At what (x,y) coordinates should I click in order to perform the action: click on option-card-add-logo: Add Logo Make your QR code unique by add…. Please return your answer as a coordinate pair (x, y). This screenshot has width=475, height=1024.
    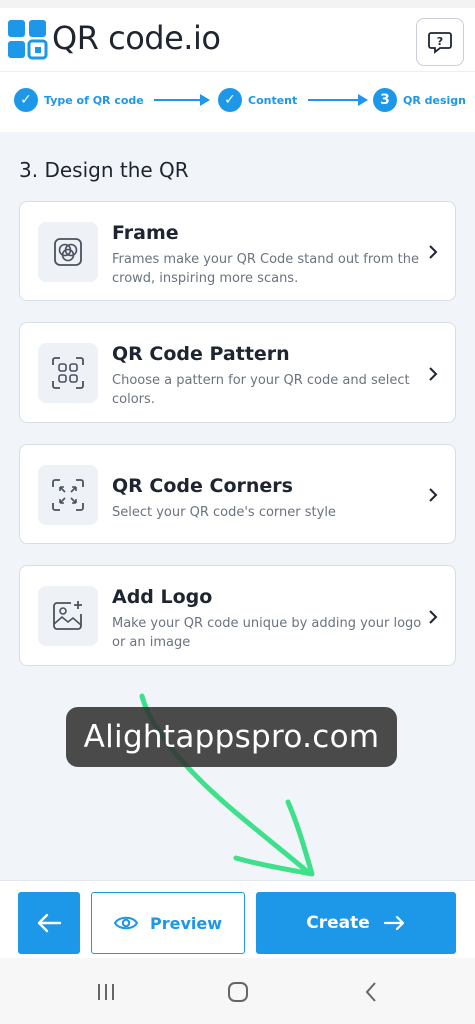
    Looking at the image, I should click on (237, 615).